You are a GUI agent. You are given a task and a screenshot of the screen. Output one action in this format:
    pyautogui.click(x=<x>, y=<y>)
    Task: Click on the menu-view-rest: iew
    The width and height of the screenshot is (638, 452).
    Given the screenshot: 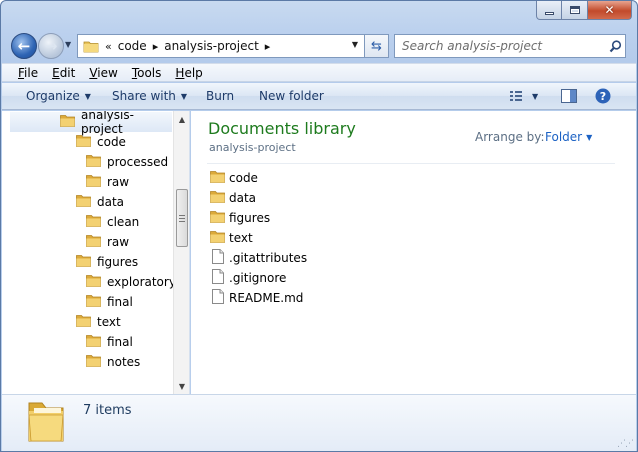 What is the action you would take?
    pyautogui.click(x=107, y=72)
    